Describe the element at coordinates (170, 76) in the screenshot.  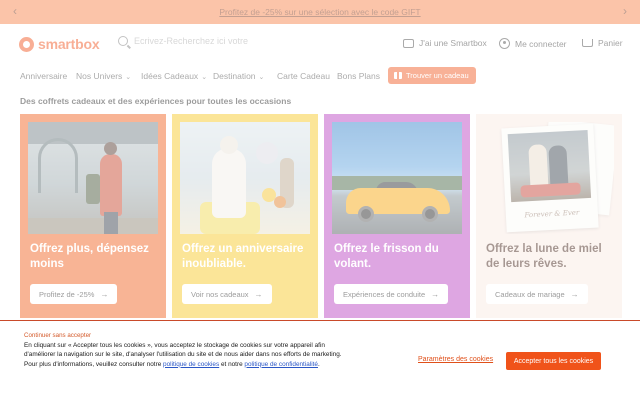
I see `nav-item-label: Idées Cadeaux` at that location.